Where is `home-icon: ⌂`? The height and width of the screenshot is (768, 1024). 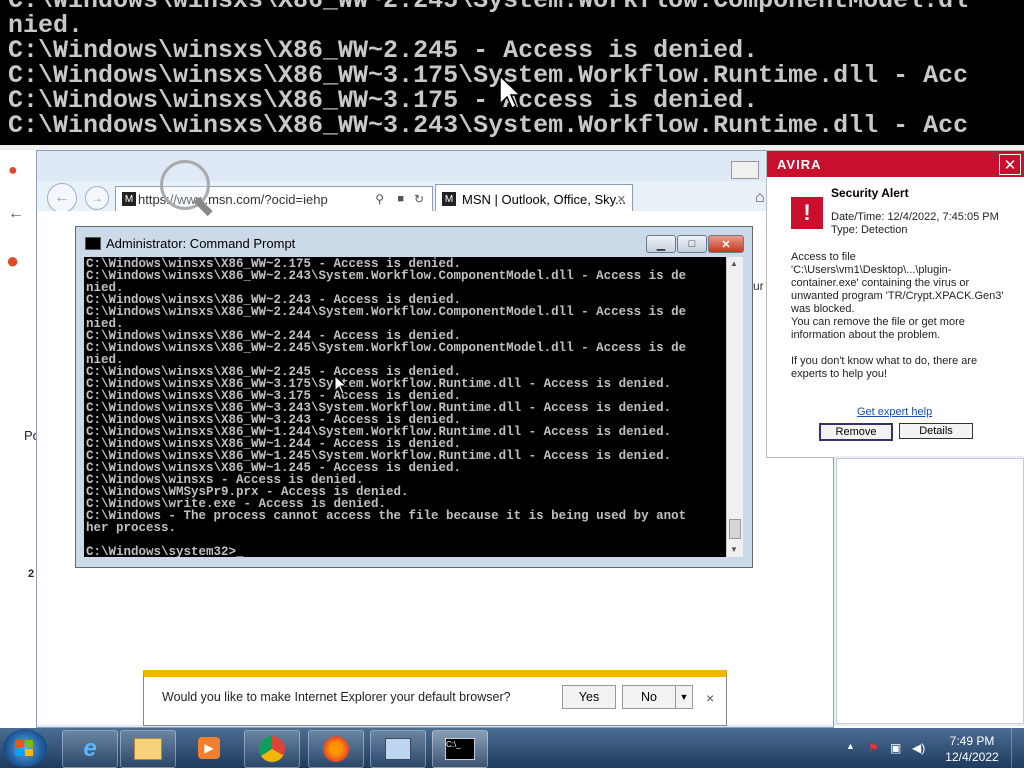 home-icon: ⌂ is located at coordinates (760, 198).